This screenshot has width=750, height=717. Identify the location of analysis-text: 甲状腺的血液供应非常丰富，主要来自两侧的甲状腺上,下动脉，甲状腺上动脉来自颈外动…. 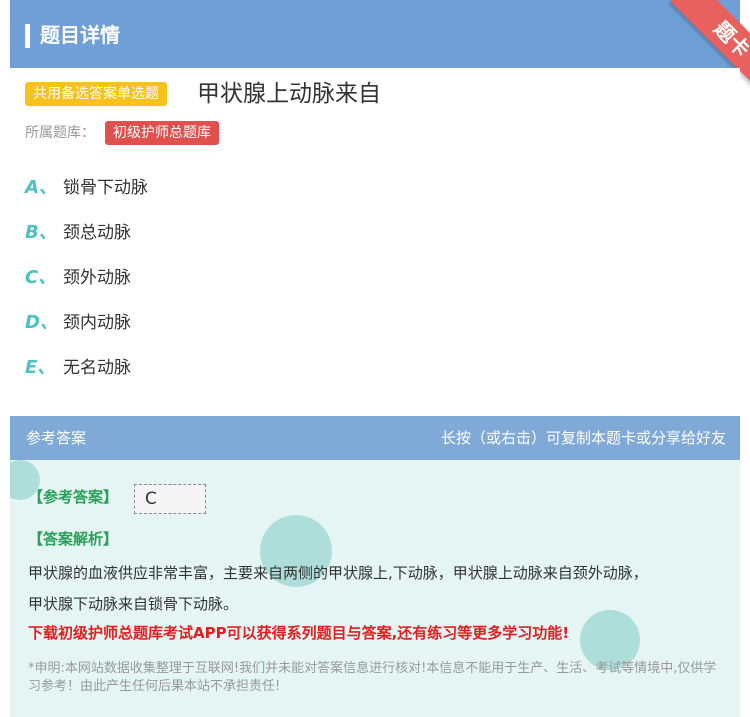
(373, 589).